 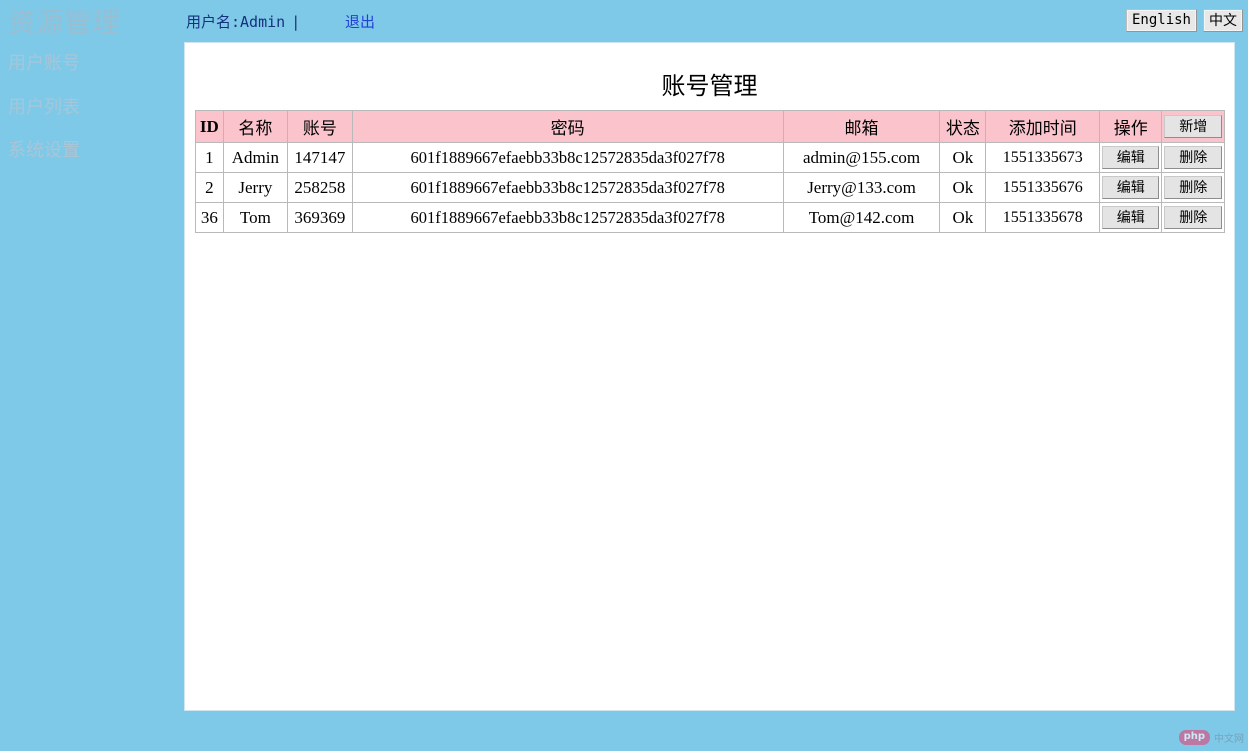 What do you see at coordinates (255, 126) in the screenshot?
I see `column-header-name: 名称` at bounding box center [255, 126].